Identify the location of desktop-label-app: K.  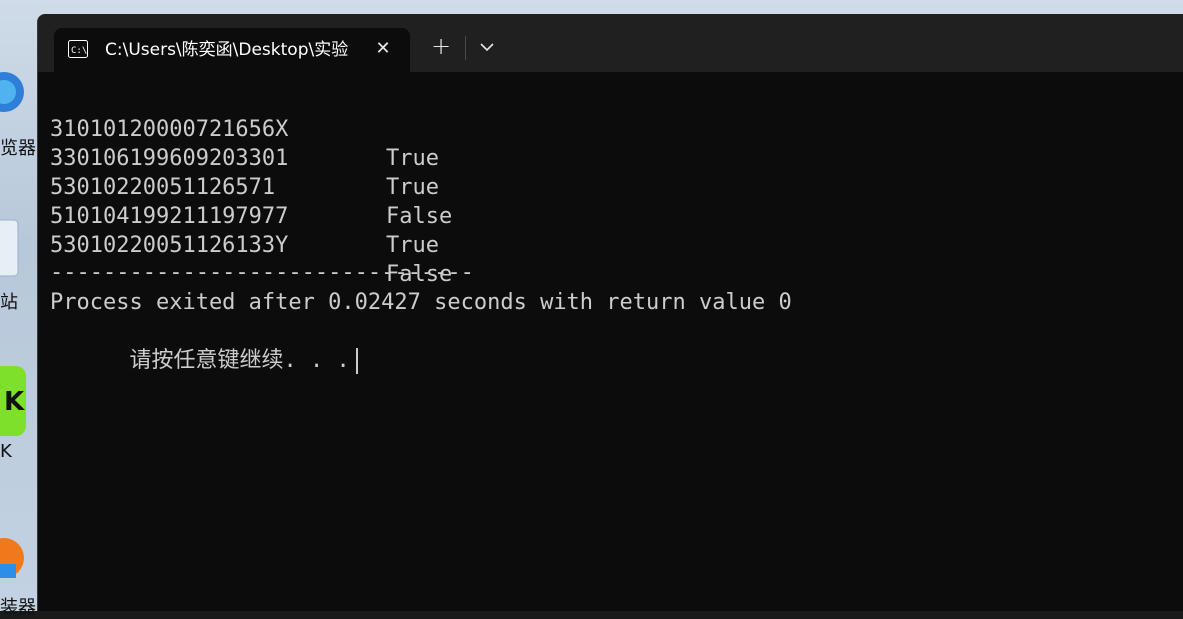
(6, 451).